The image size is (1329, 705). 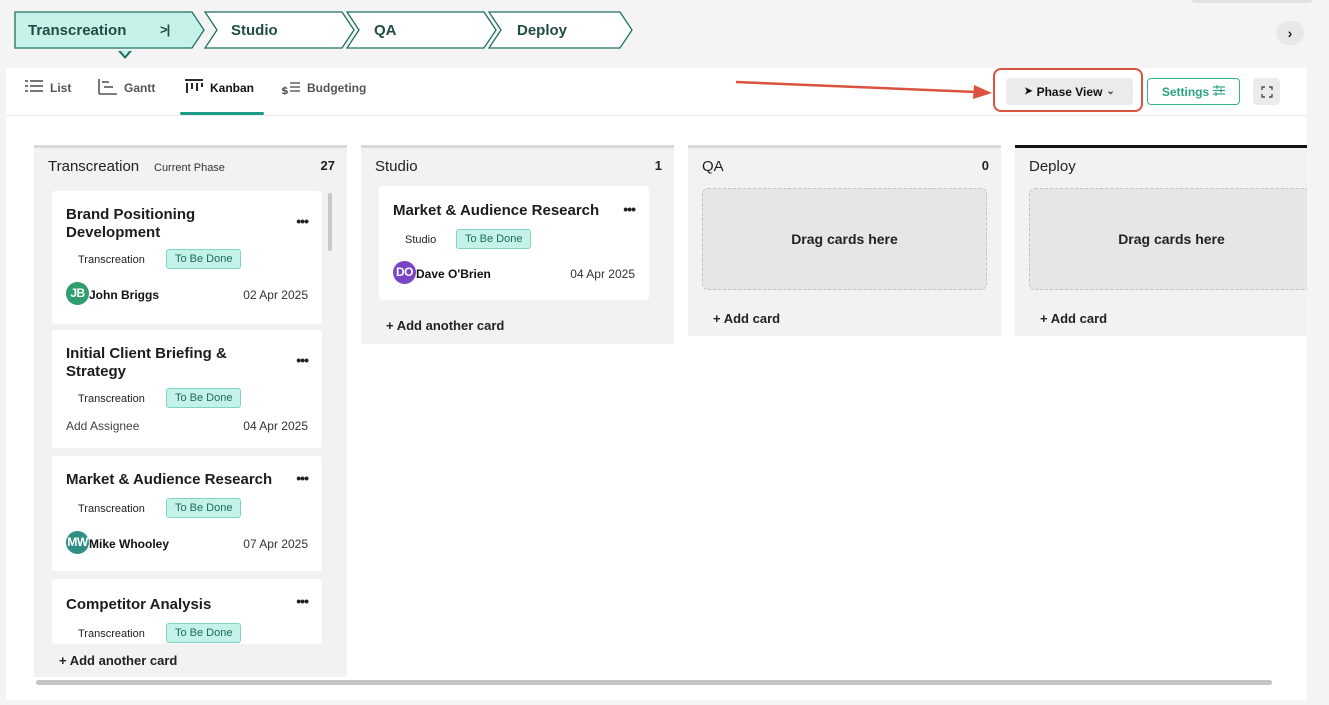 What do you see at coordinates (1252, 1) in the screenshot?
I see `top-corner-tab` at bounding box center [1252, 1].